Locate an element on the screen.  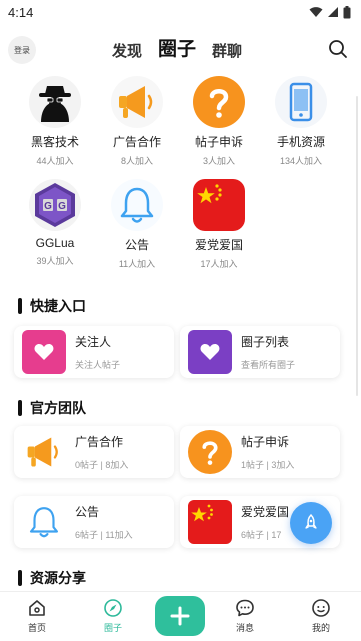
gg-icon: G G is located at coordinates (55, 205).